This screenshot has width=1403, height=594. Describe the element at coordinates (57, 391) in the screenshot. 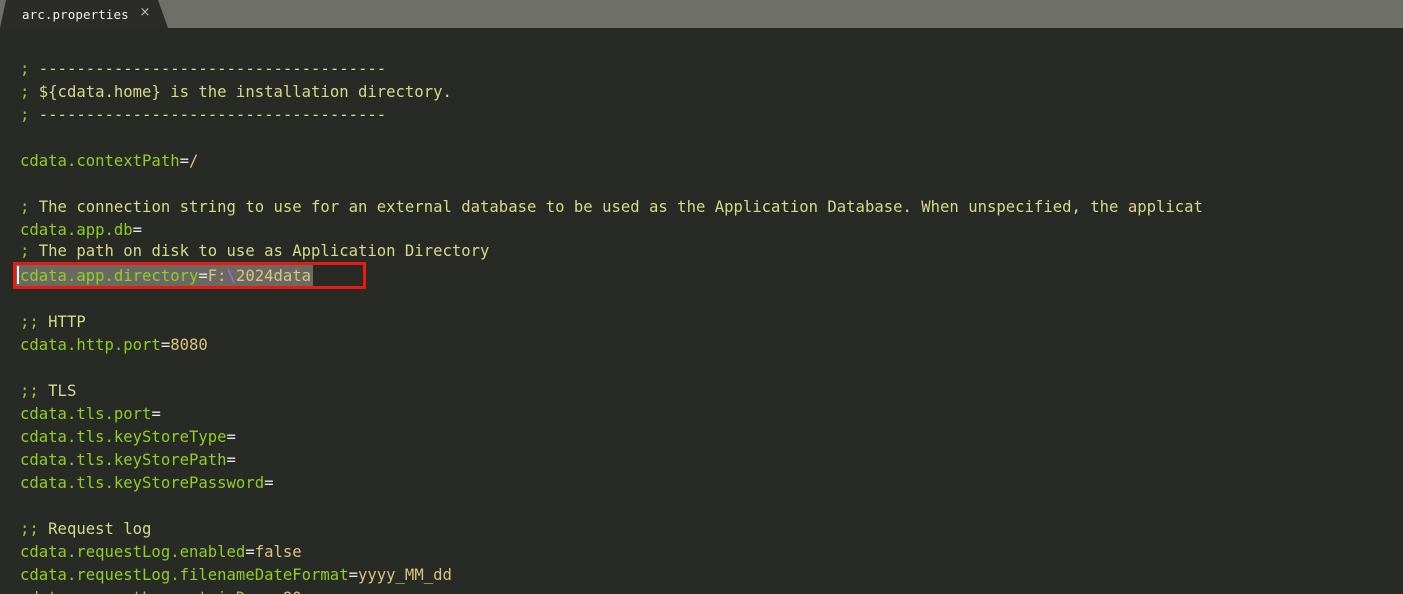

I see `comment-text: TLS` at that location.